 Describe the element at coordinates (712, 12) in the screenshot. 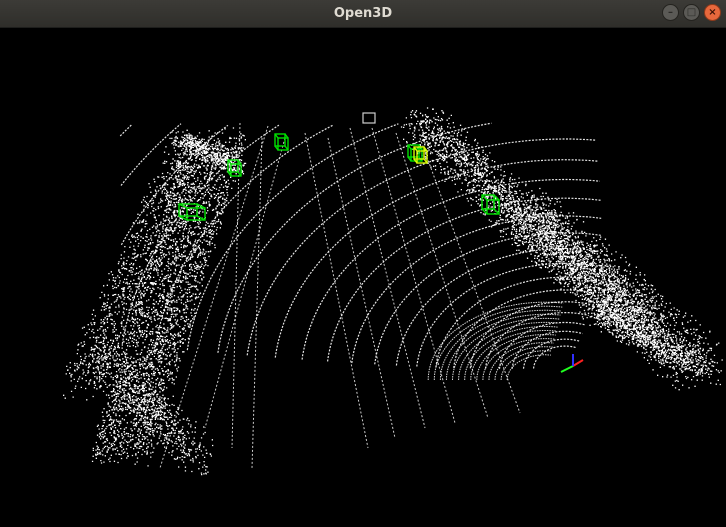

I see `close-button: ×` at that location.